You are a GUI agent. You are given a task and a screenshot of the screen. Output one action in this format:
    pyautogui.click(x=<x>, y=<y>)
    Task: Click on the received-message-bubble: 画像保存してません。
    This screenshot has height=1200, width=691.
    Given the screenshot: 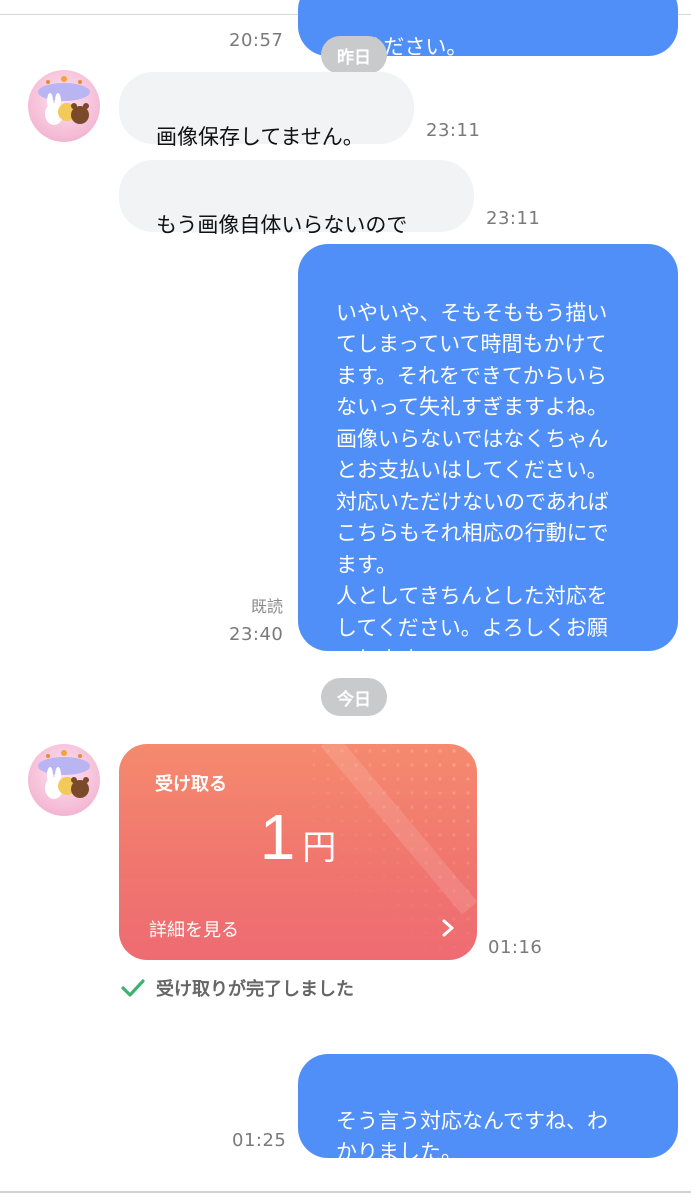 What is the action you would take?
    pyautogui.click(x=266, y=110)
    